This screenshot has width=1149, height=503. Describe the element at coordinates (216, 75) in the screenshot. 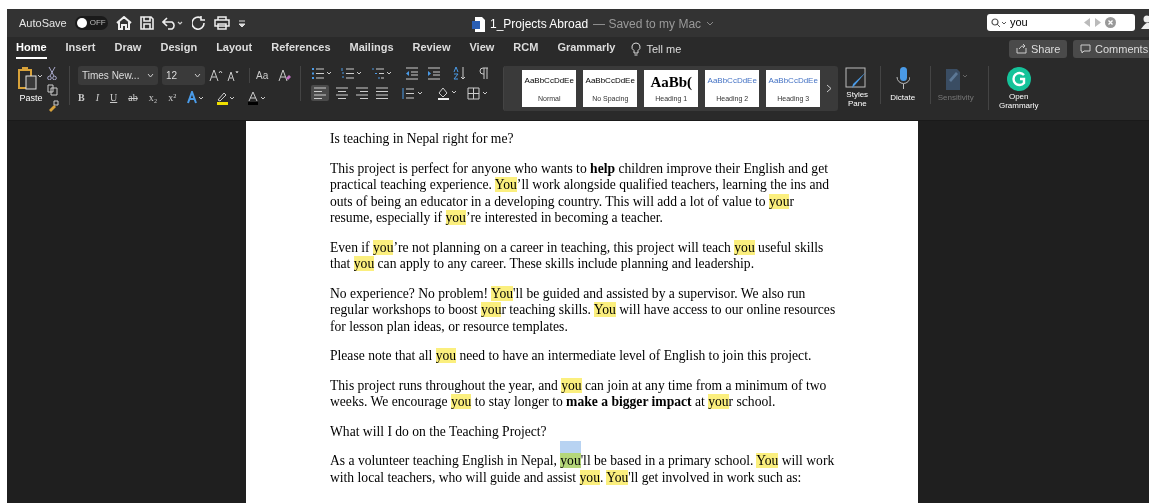

I see `grow-font-icon` at that location.